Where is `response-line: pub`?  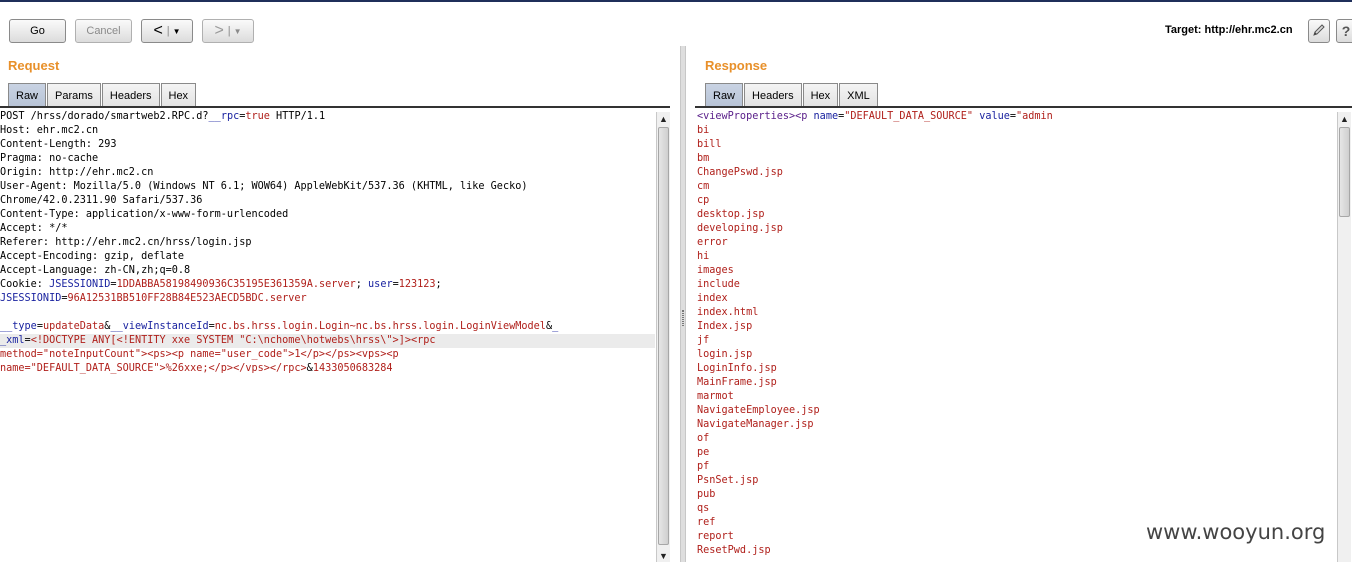
response-line: pub is located at coordinates (706, 494).